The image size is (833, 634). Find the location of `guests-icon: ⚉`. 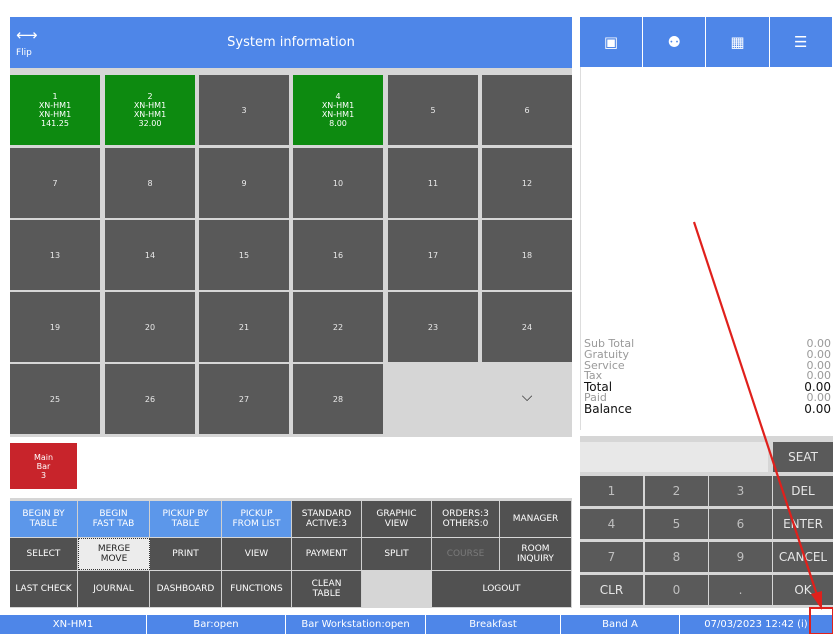

guests-icon: ⚉ is located at coordinates (675, 42).